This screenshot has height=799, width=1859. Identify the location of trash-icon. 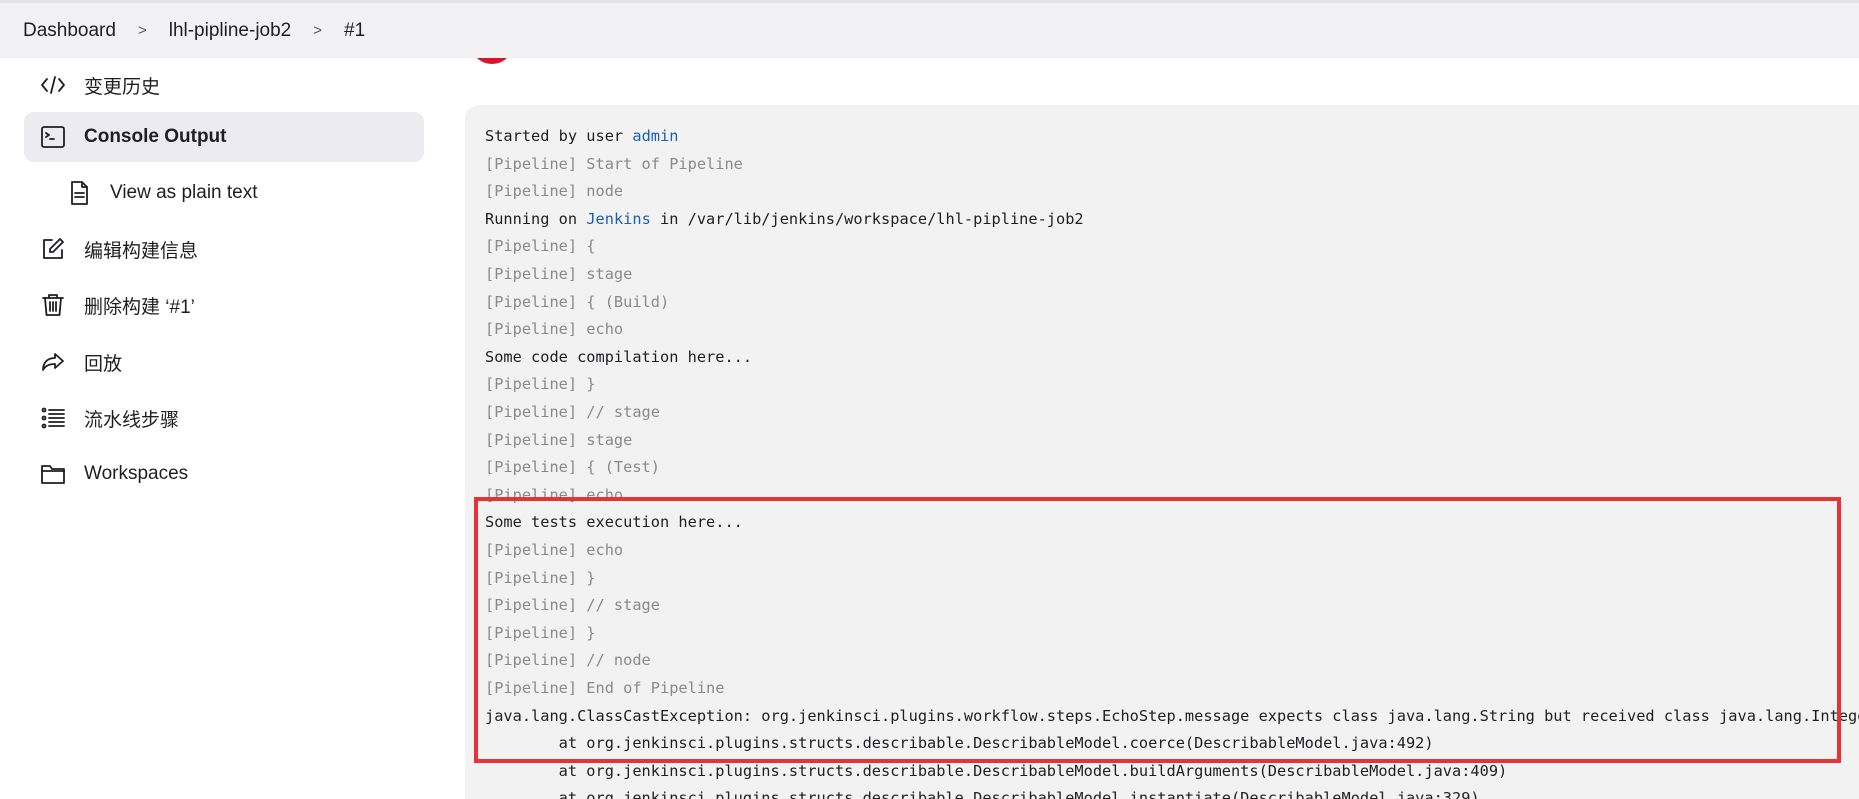
(53, 305).